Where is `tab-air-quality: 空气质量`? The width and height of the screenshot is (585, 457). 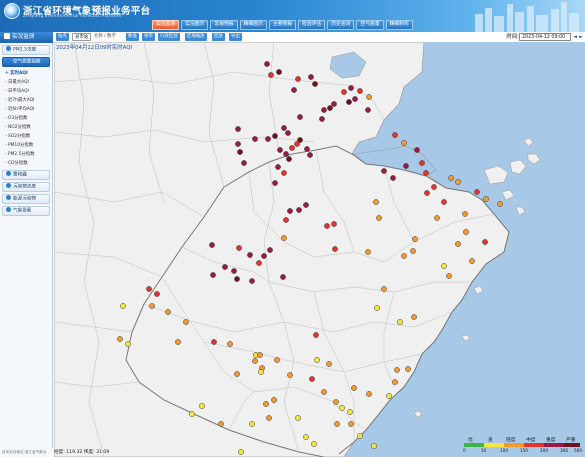
tab-air-quality: 空气质量 is located at coordinates (370, 25).